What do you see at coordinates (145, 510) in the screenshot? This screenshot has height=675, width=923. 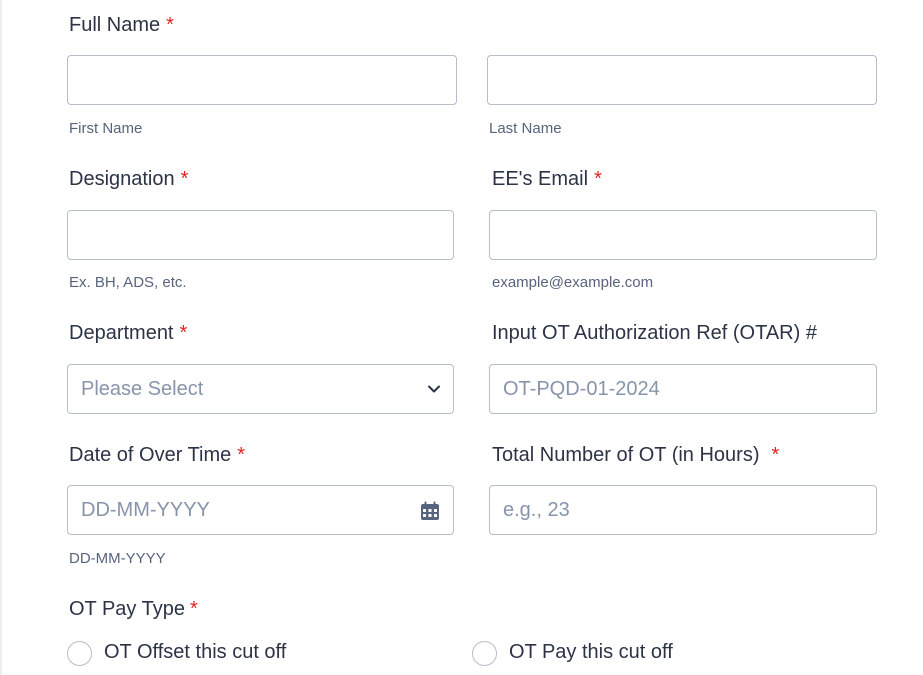 I see `ot-date-placeholder: DD-MM-YYYY` at bounding box center [145, 510].